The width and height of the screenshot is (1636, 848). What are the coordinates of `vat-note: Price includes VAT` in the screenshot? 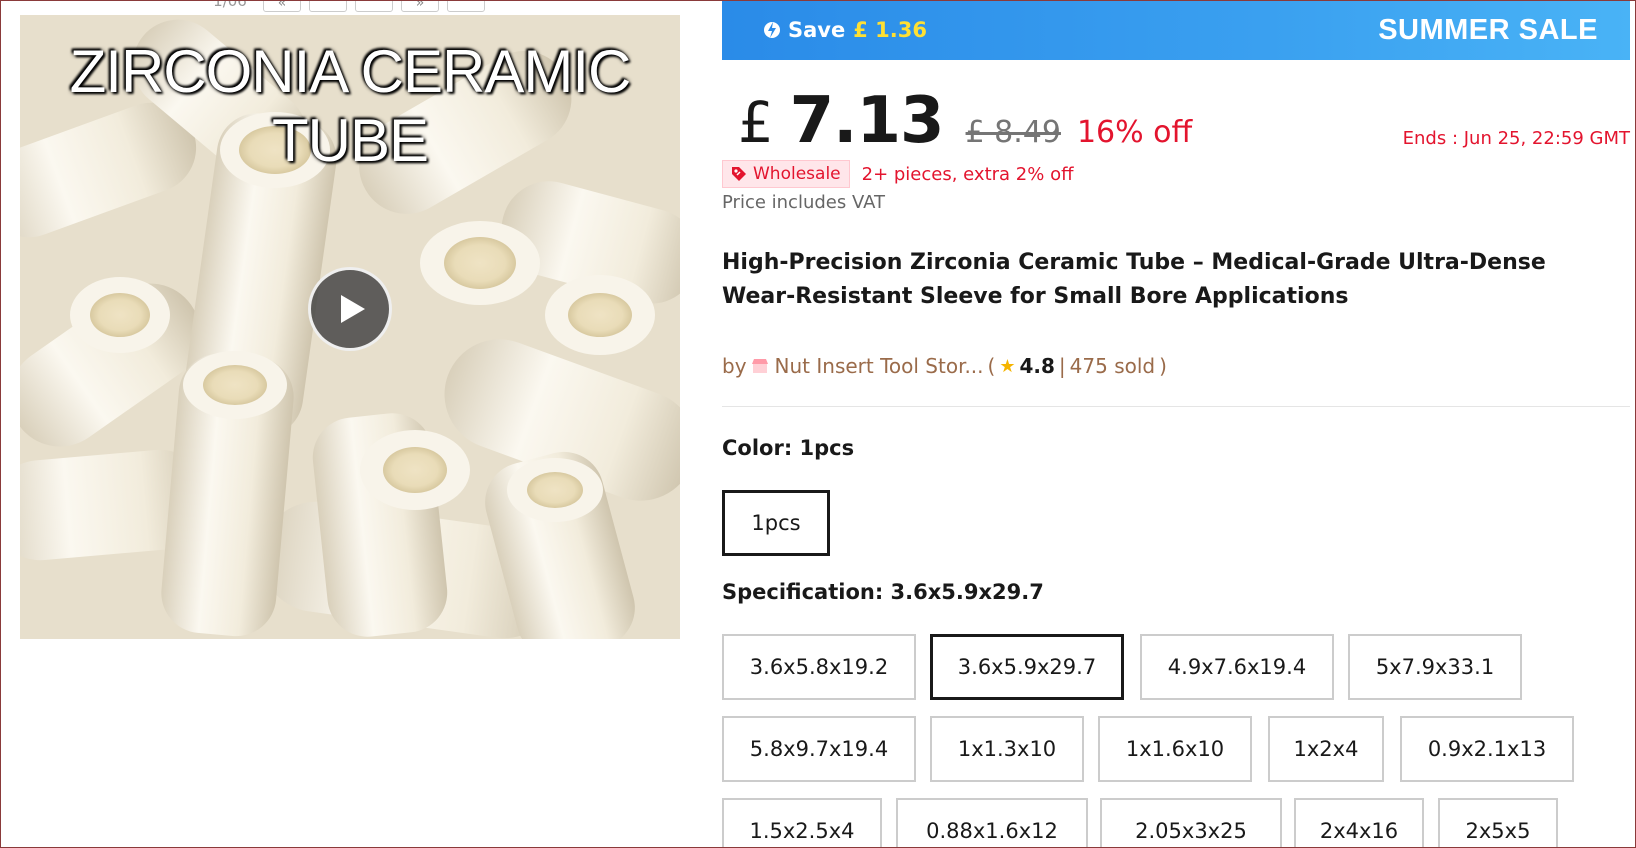 It's located at (804, 202).